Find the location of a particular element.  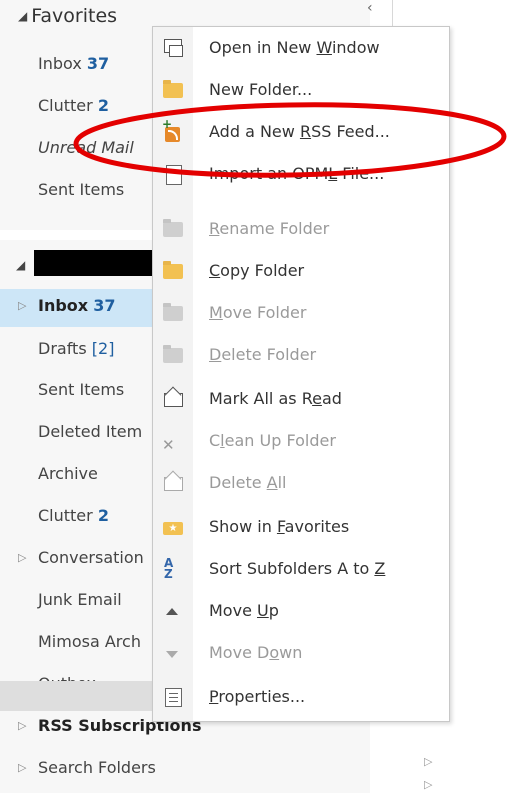

menu-item-sort-subfolders: AZ Sort Subfolders A to Z is located at coordinates (301, 569).